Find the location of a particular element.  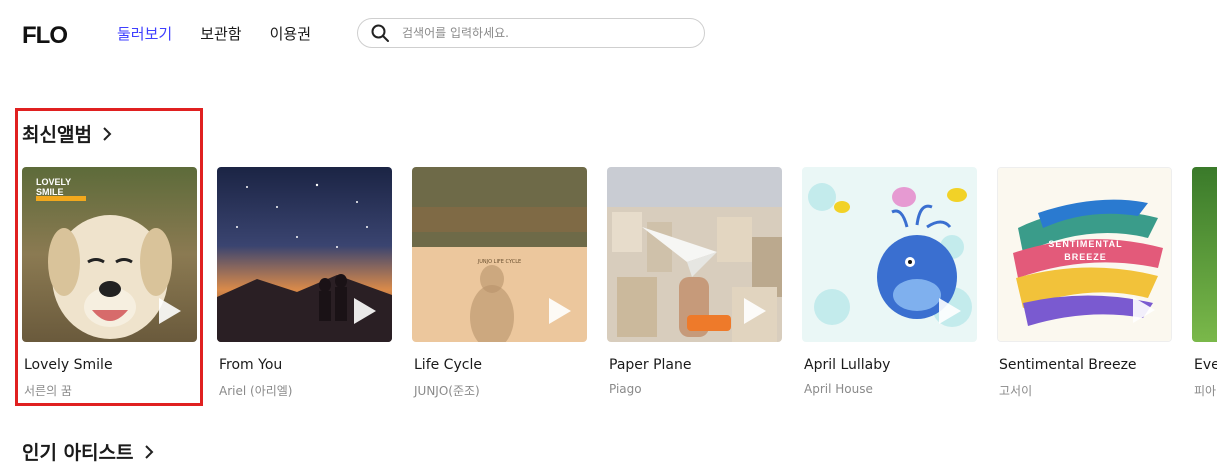

search-bar is located at coordinates (531, 33).